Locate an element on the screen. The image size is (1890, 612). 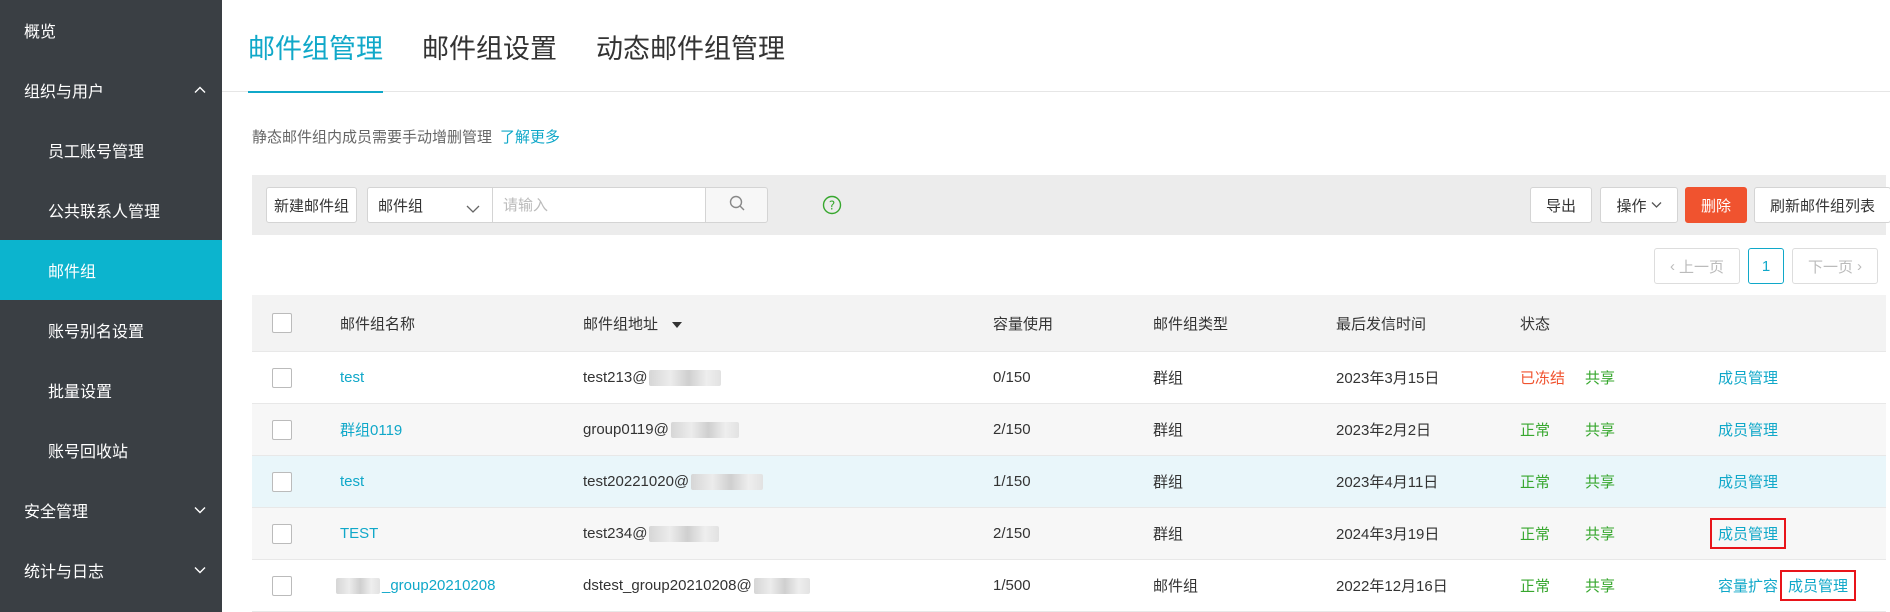
prev-page-button: ‹ 上一页 is located at coordinates (1697, 266).